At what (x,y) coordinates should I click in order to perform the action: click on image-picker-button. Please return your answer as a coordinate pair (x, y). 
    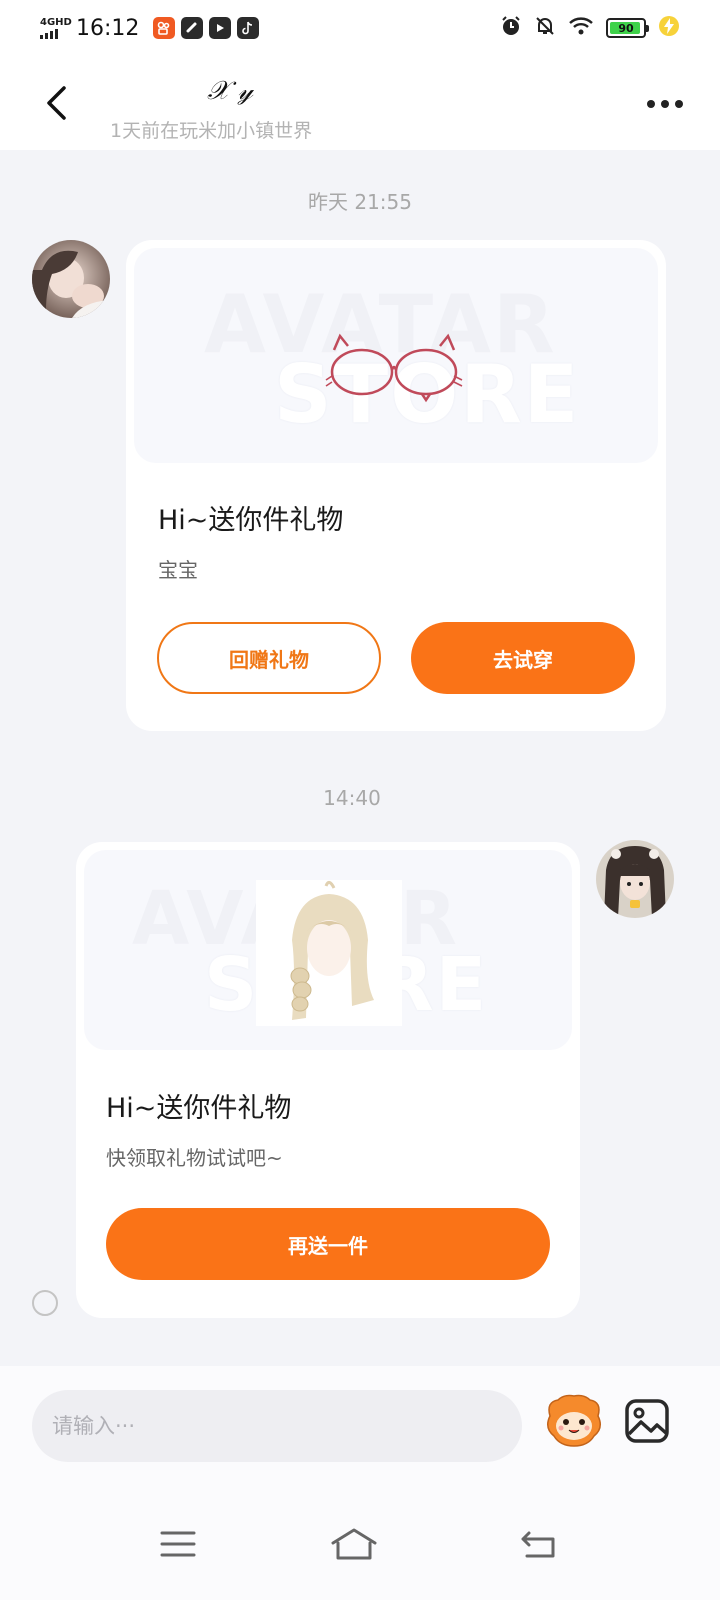
    Looking at the image, I should click on (649, 1422).